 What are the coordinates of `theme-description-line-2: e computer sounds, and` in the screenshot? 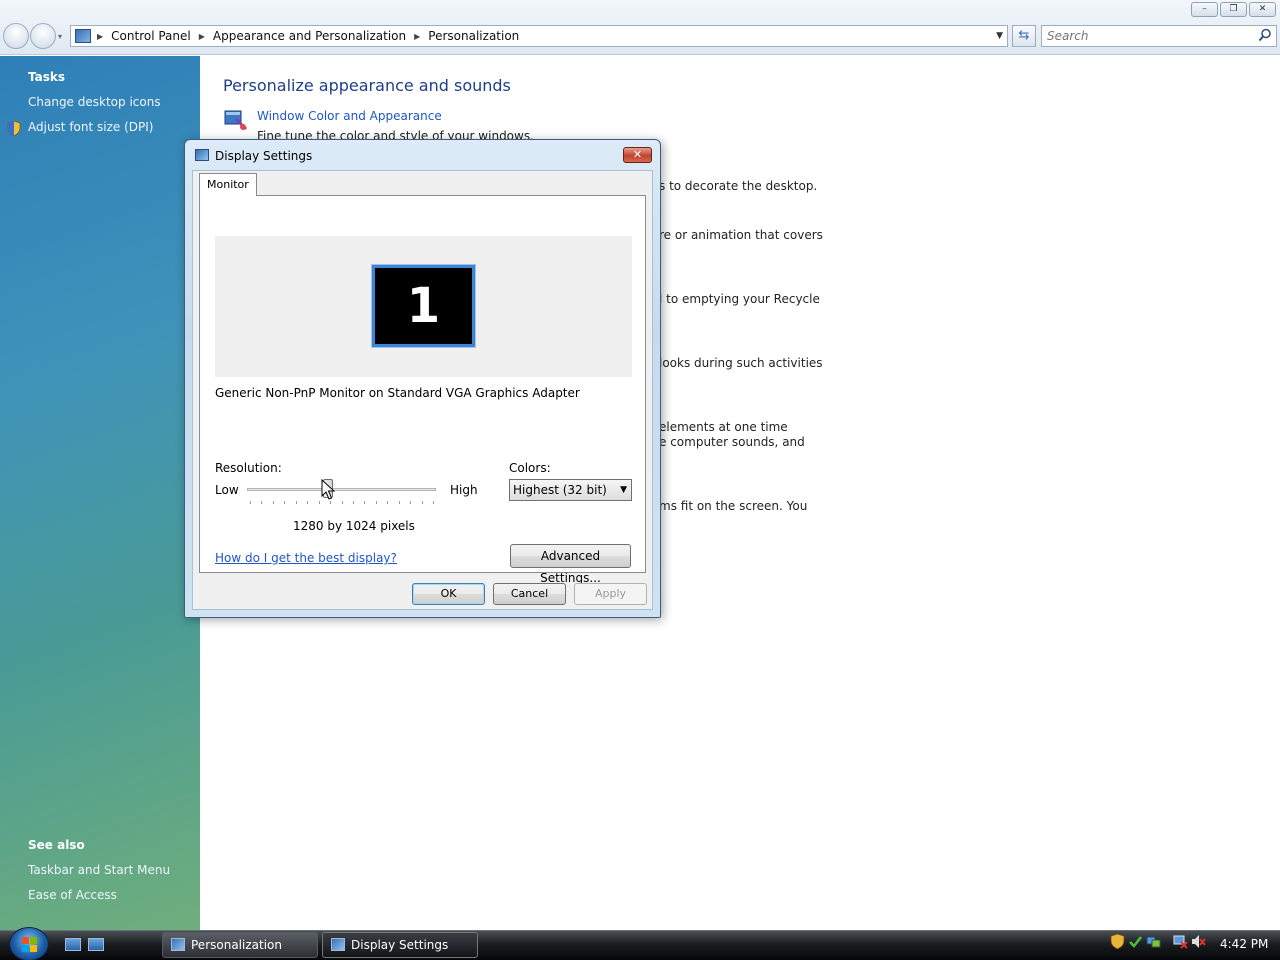 It's located at (732, 442).